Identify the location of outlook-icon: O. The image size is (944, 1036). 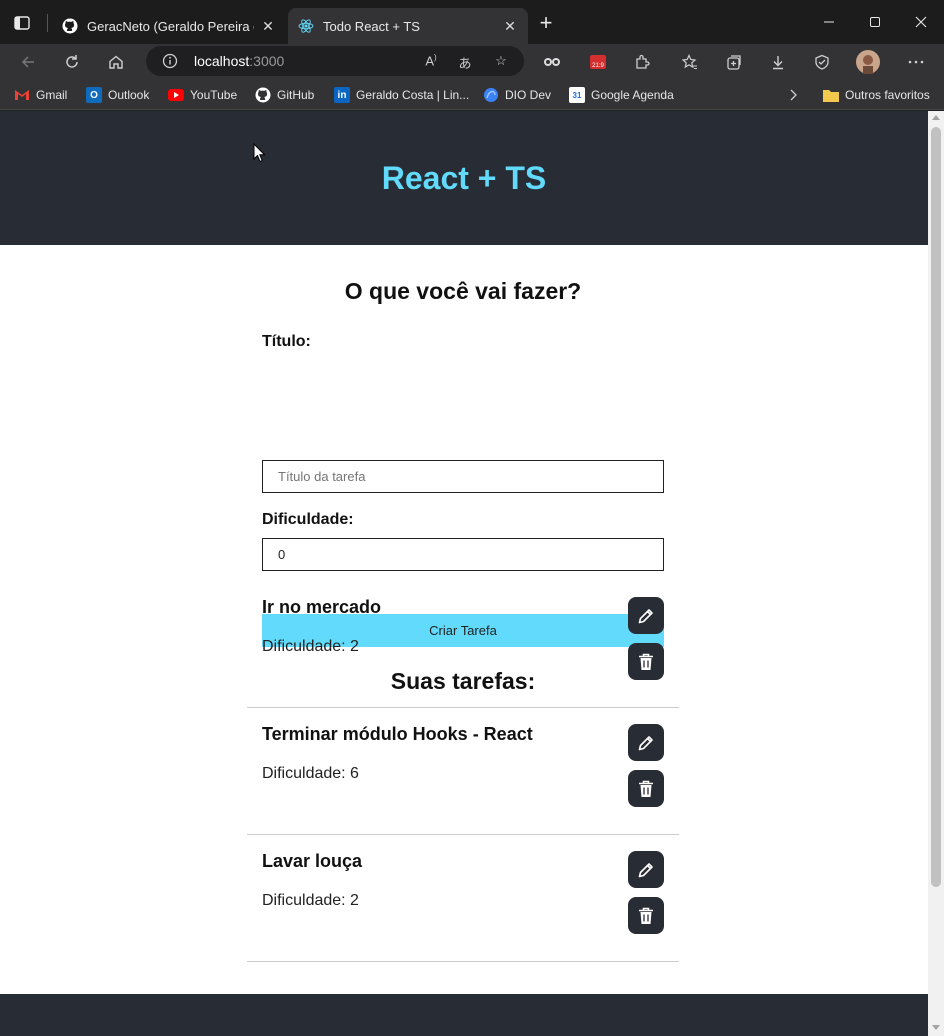
(94, 95).